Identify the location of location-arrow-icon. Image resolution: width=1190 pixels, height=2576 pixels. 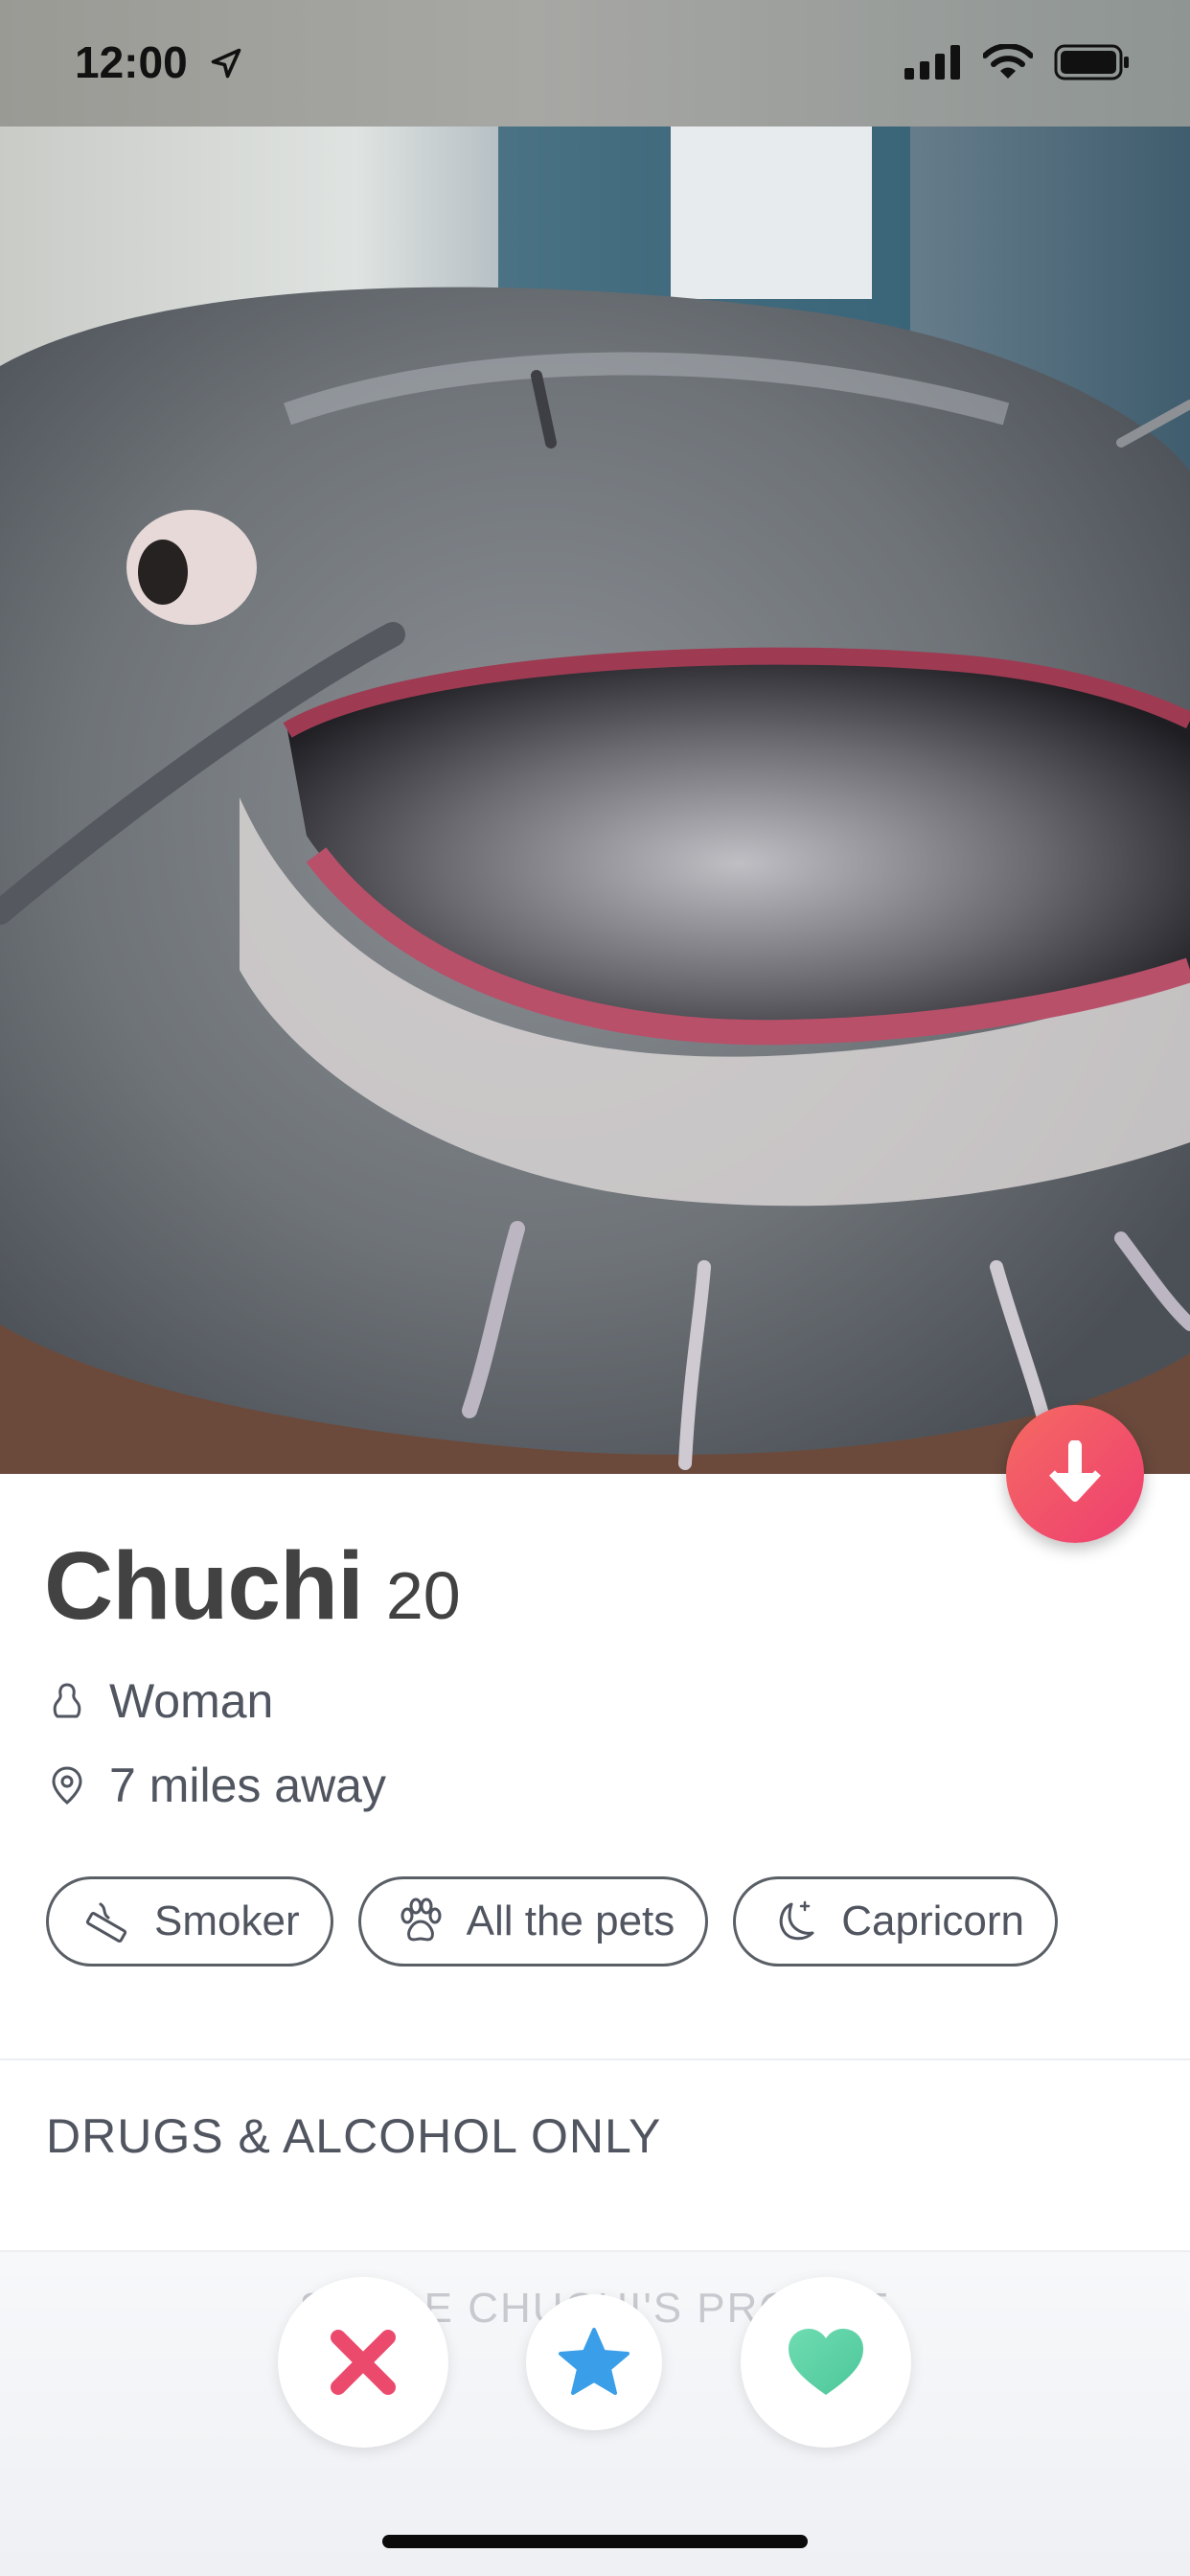
(226, 65).